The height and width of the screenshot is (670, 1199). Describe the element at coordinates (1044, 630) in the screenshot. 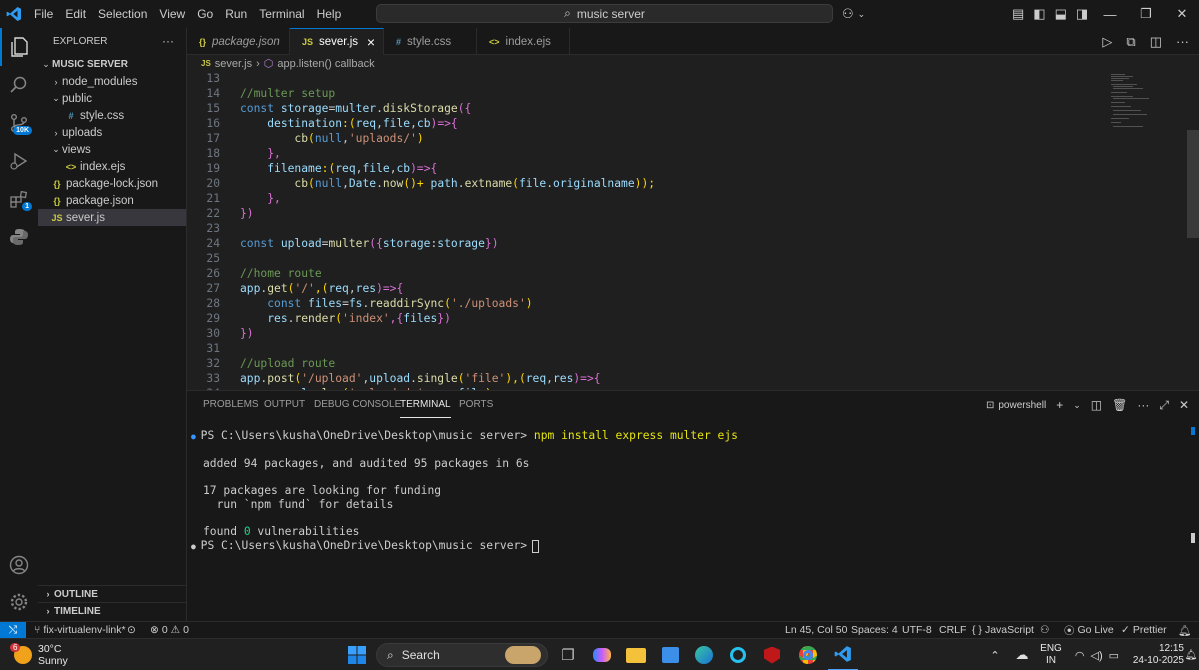

I see `copilot-status-icon: ⚇` at that location.